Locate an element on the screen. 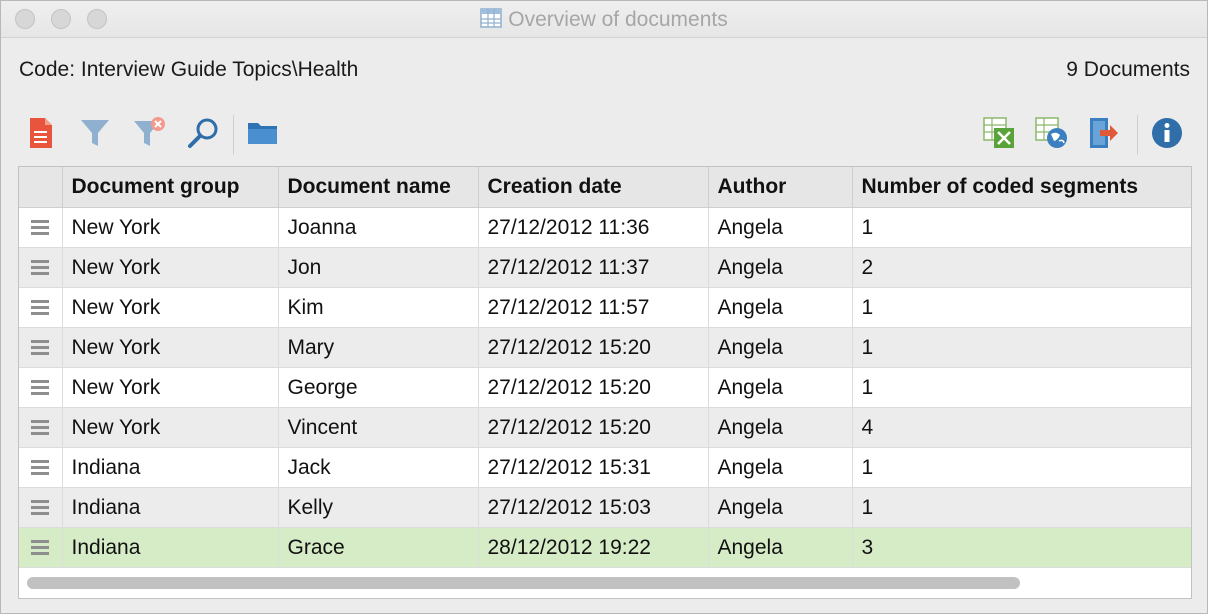 The image size is (1208, 614). open-folder-button is located at coordinates (263, 133).